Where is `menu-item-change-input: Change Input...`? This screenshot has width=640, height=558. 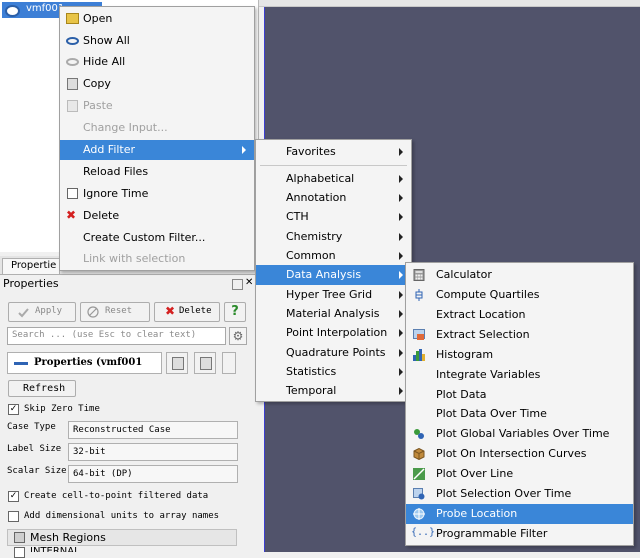 menu-item-change-input: Change Input... is located at coordinates (157, 128).